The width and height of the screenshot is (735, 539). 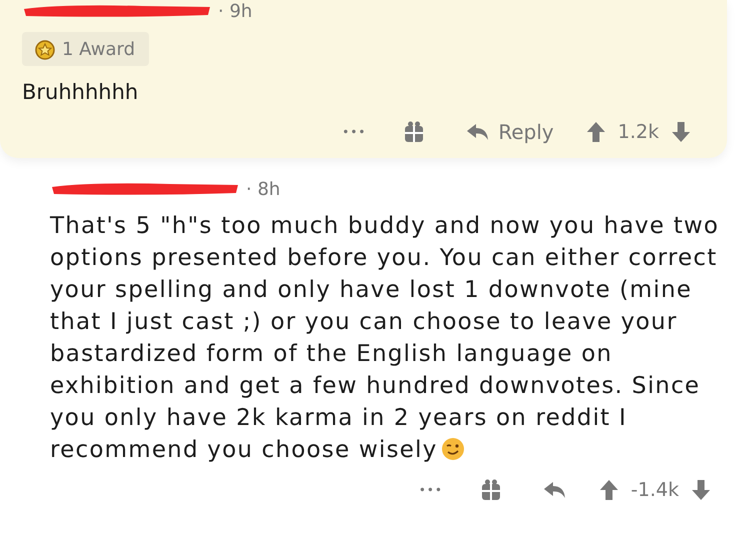 What do you see at coordinates (81, 92) in the screenshot?
I see `comment-text: Bruhhhhhh` at bounding box center [81, 92].